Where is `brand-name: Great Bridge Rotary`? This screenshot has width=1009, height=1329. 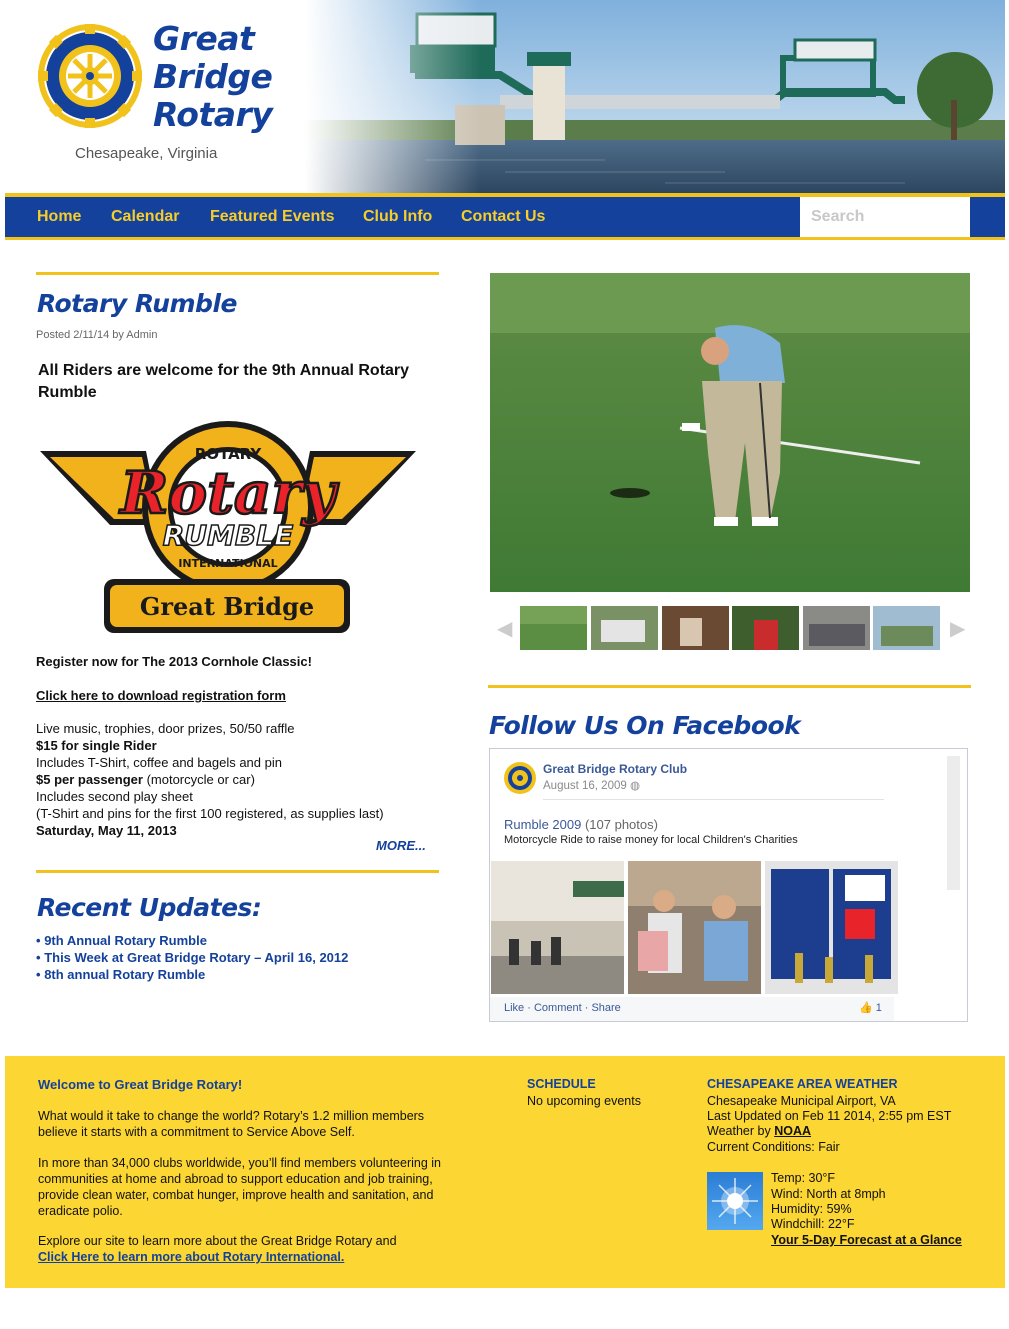
brand-name: Great Bridge Rotary is located at coordinates (213, 76).